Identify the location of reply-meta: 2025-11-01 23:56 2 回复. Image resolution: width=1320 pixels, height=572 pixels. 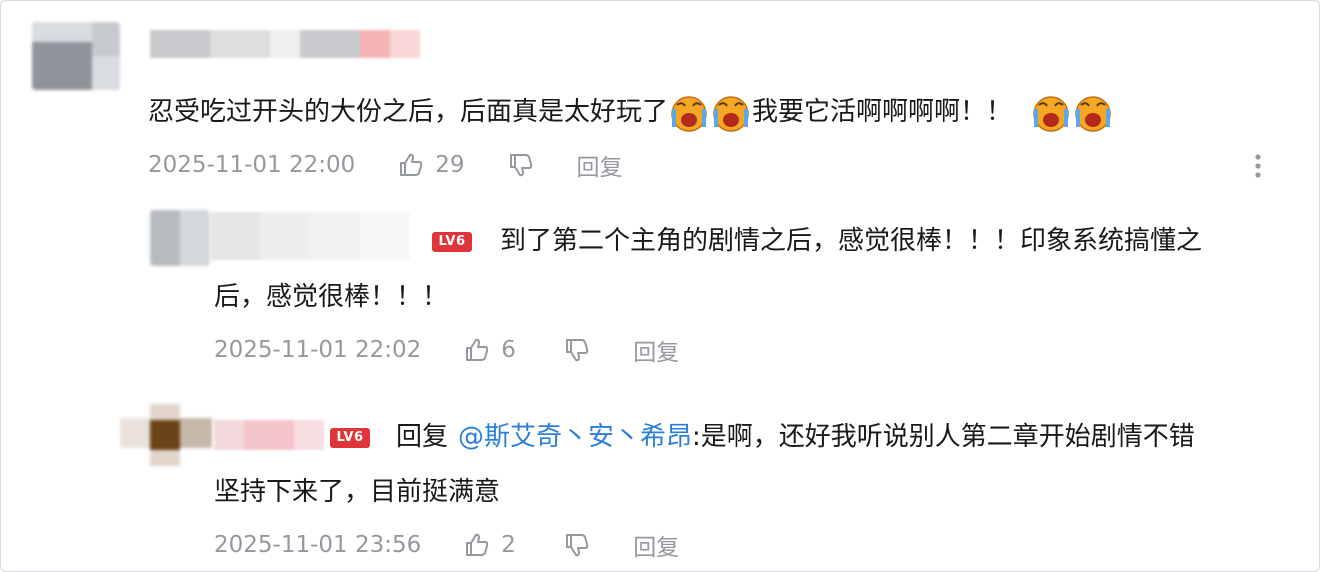
(446, 545).